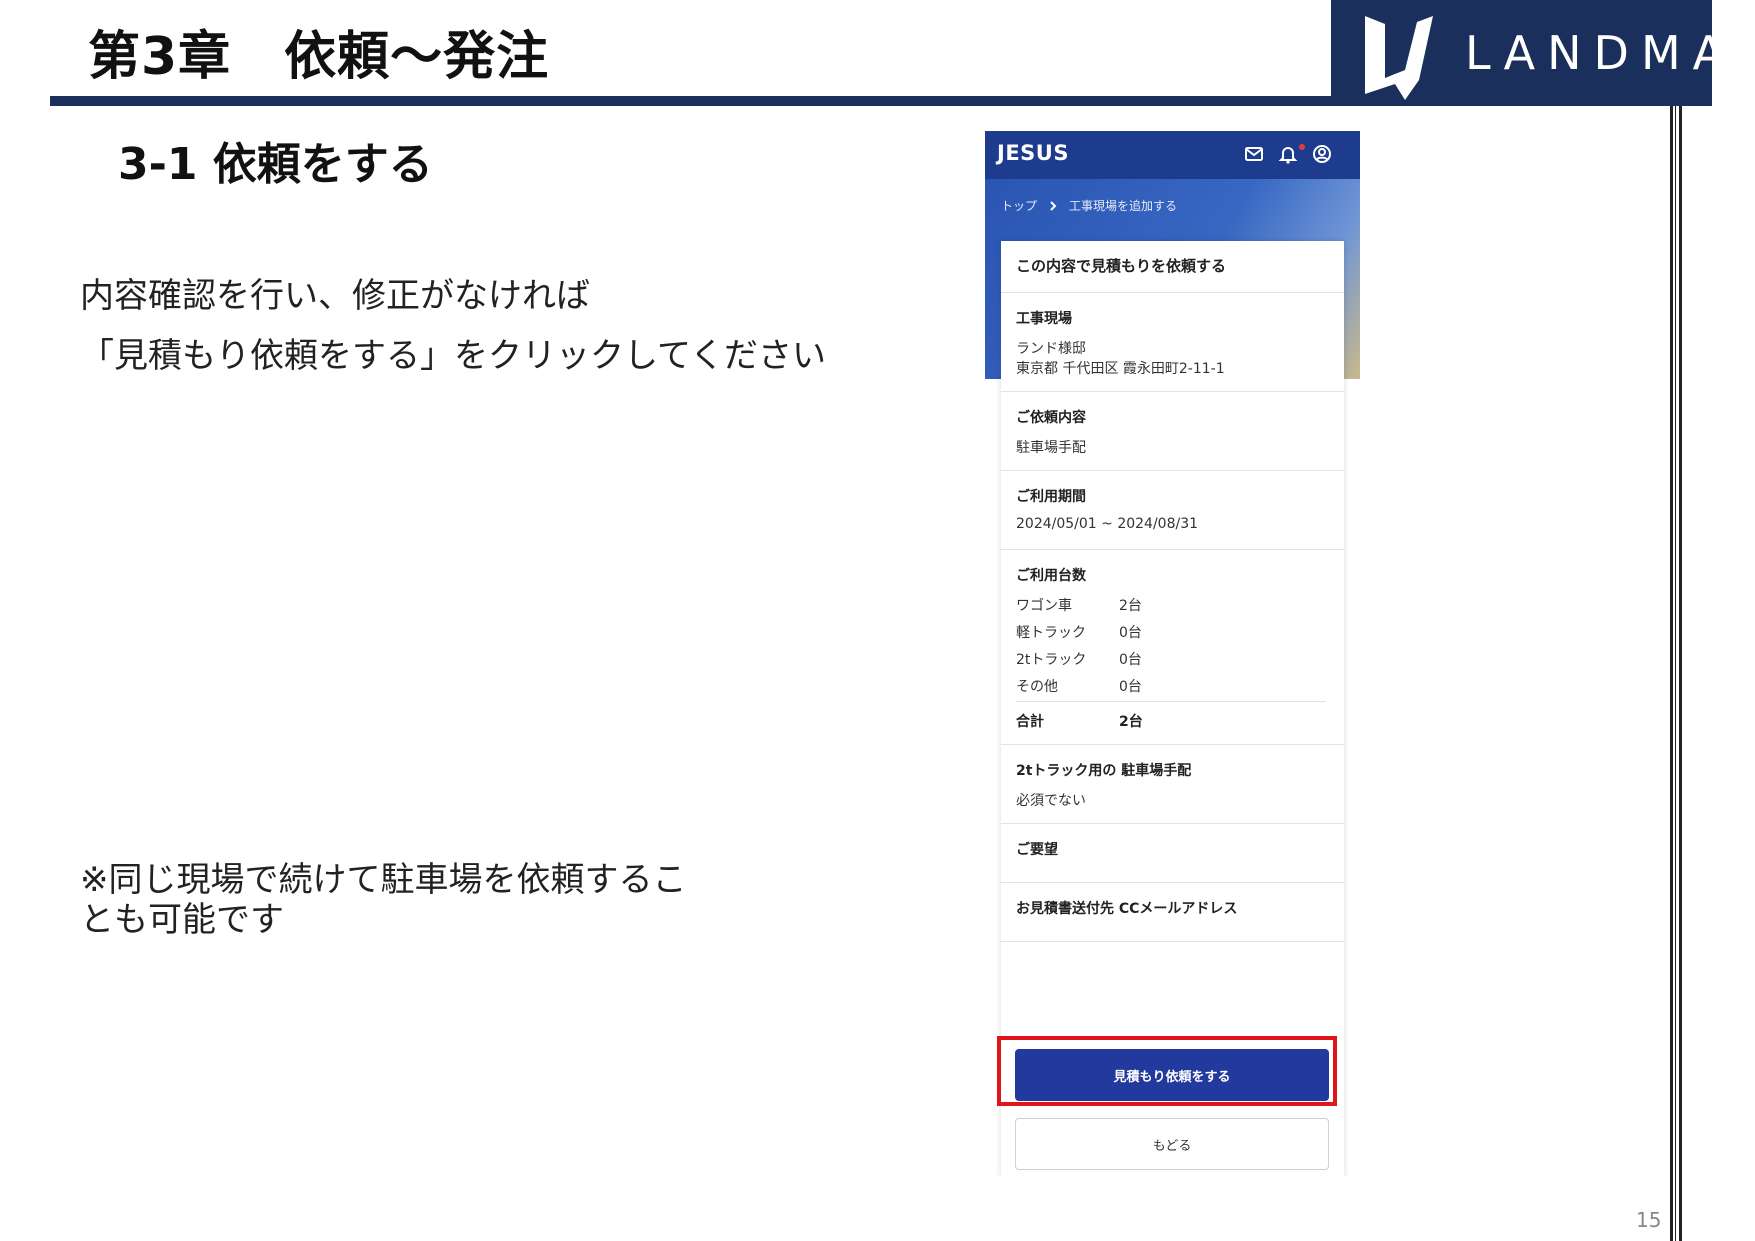 The width and height of the screenshot is (1755, 1241). I want to click on breadcrumb: トップ 工事現場を追加する, so click(1089, 205).